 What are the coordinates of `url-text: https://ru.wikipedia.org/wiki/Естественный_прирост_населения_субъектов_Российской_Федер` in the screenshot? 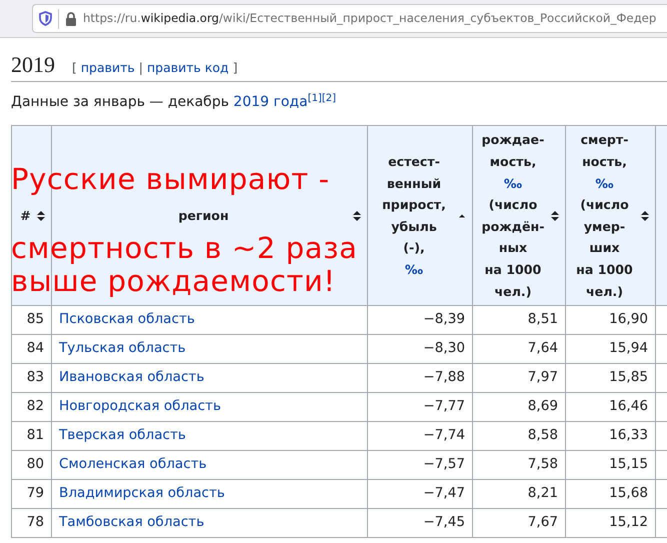 It's located at (369, 18).